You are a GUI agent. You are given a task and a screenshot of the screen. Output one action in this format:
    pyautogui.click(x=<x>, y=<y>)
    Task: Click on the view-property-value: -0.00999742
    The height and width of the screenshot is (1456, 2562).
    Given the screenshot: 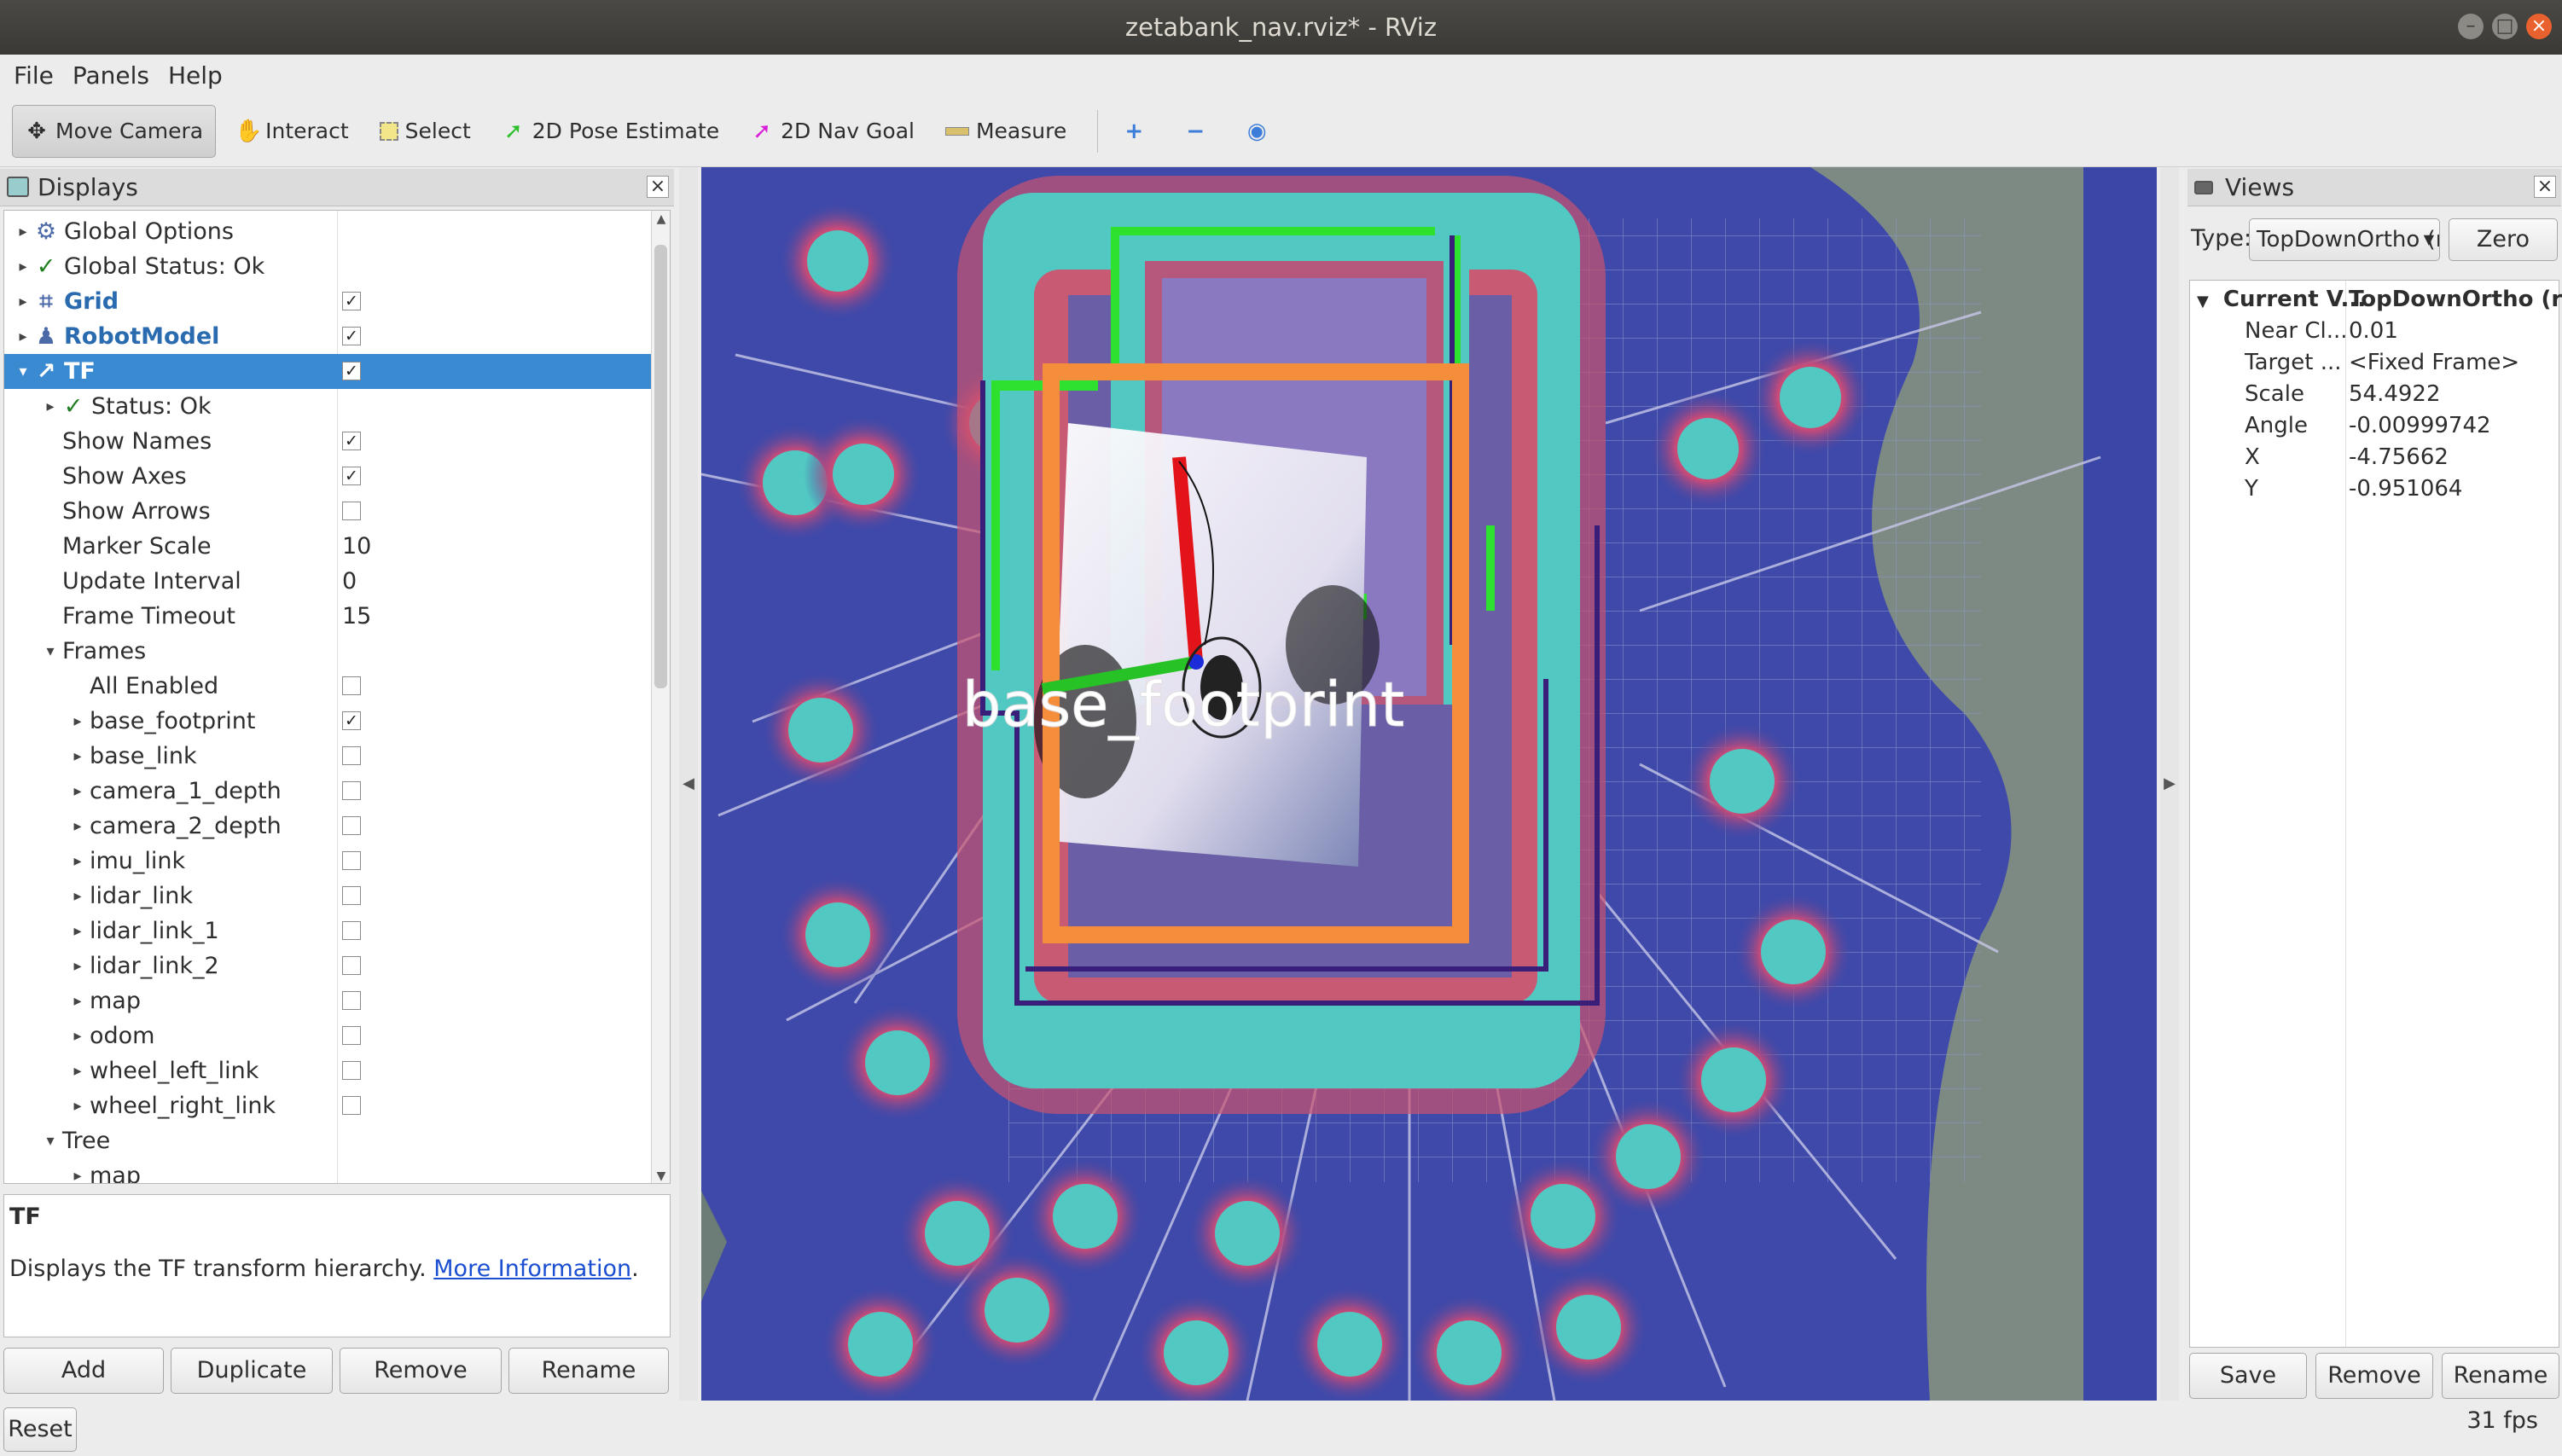 What is the action you would take?
    pyautogui.click(x=2420, y=426)
    